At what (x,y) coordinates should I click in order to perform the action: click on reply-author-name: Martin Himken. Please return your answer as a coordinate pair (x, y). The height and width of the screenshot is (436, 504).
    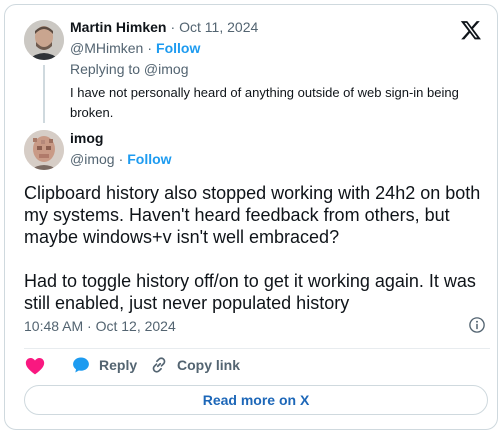
    Looking at the image, I should click on (118, 27).